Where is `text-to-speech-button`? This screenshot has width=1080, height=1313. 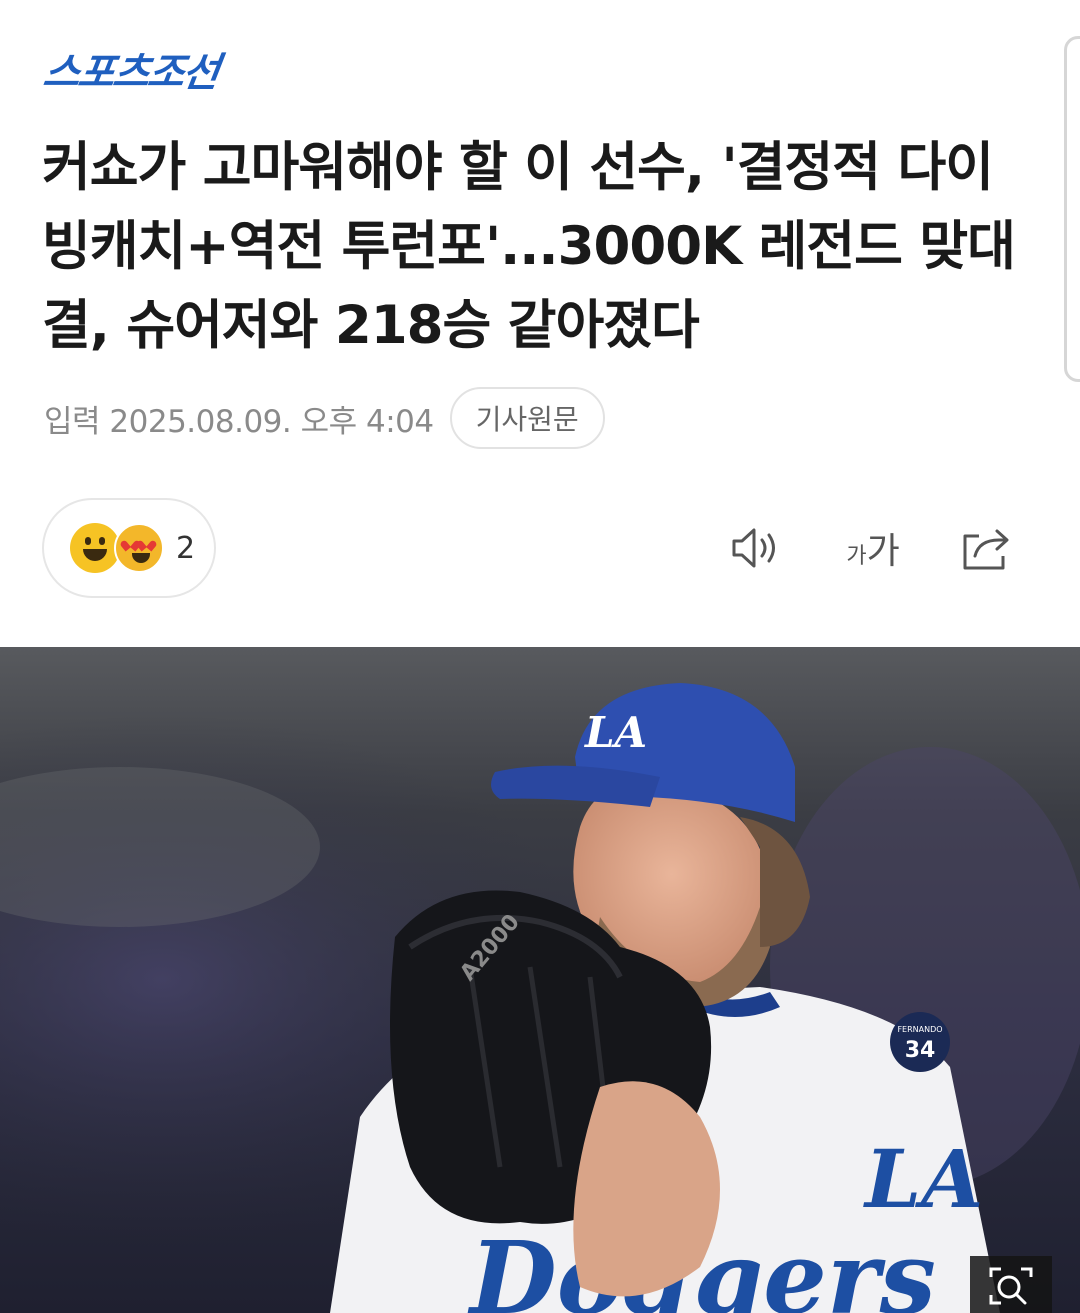 text-to-speech-button is located at coordinates (756, 548).